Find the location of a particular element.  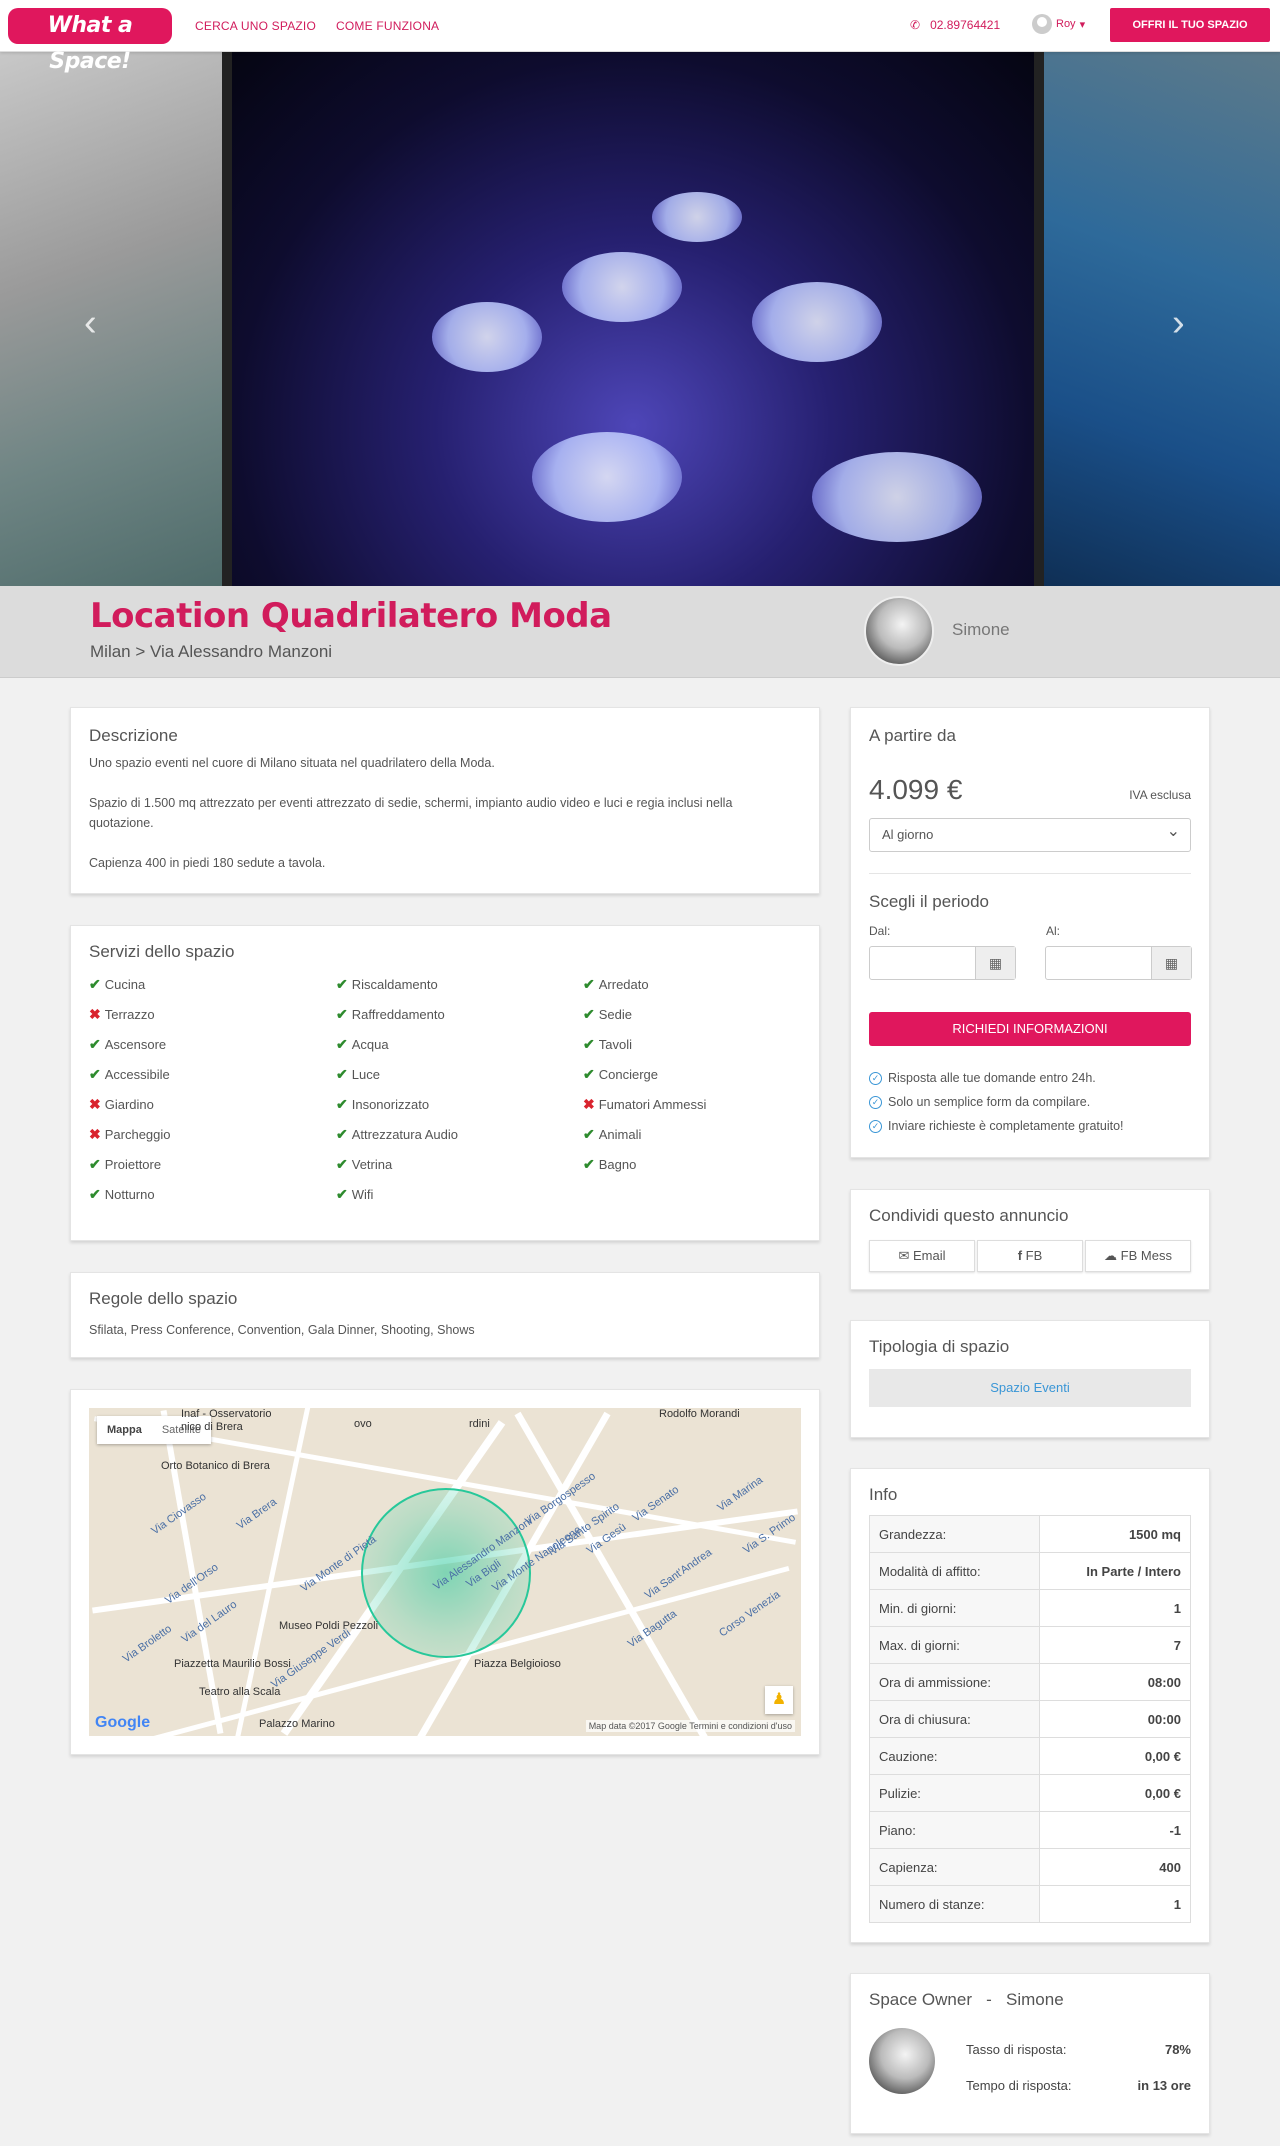

share-fbmess-button: ☁ FB Mess is located at coordinates (1138, 1256).